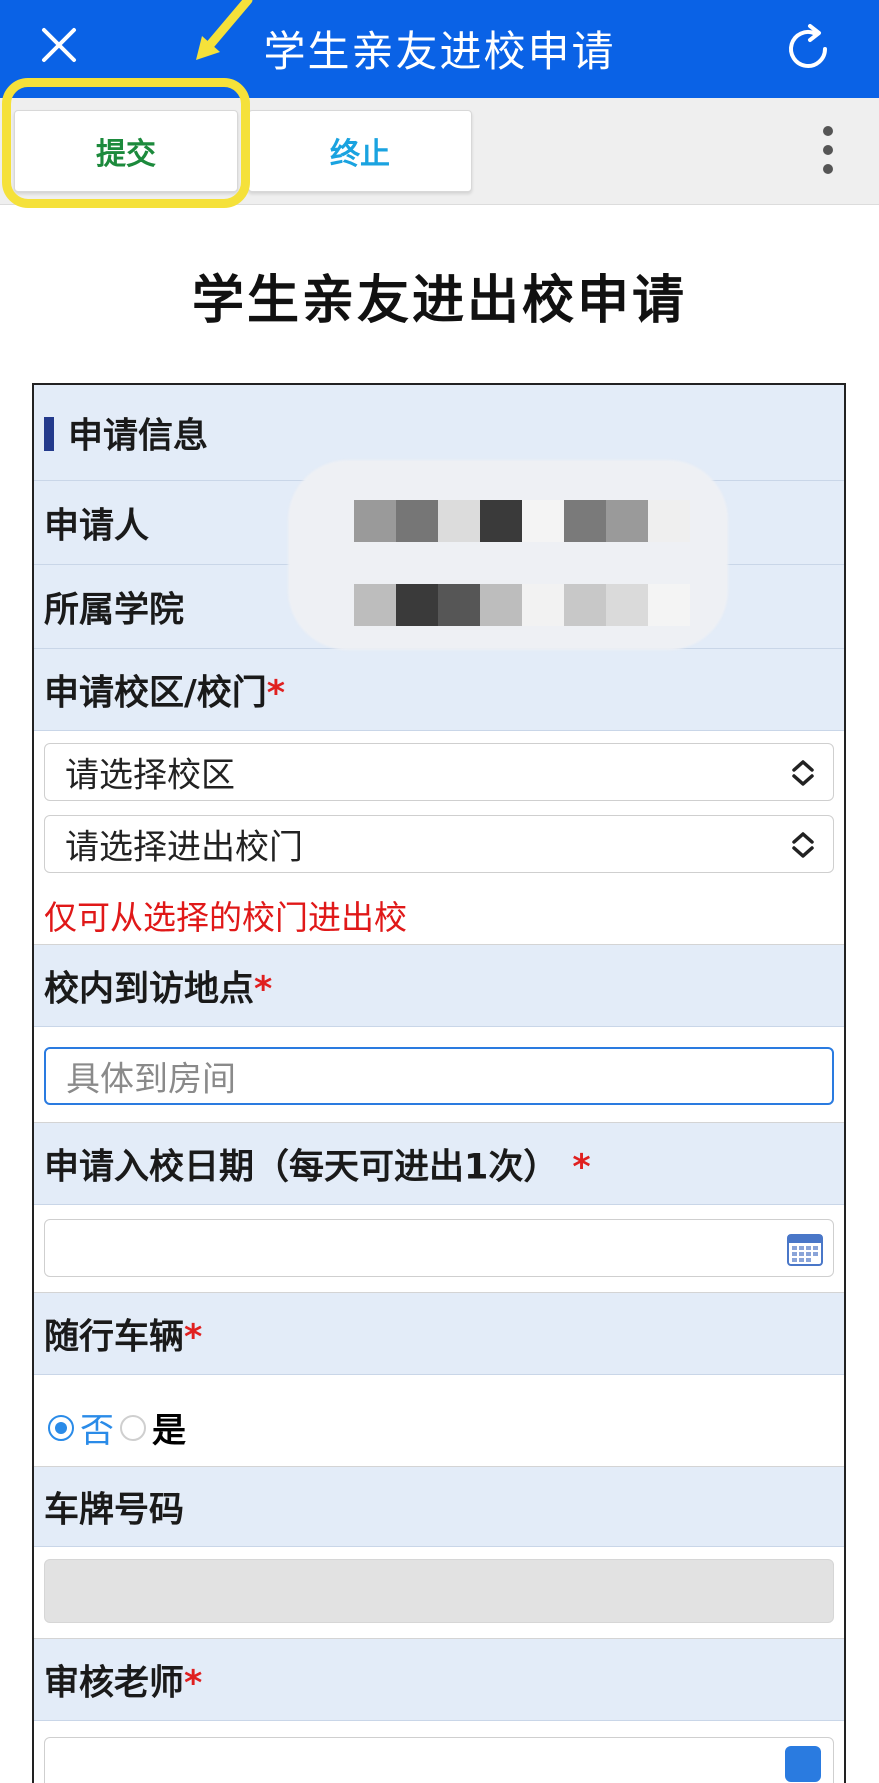 This screenshot has width=879, height=1783. What do you see at coordinates (165, 693) in the screenshot?
I see `campus-gate-label: 申请校区/校门*` at bounding box center [165, 693].